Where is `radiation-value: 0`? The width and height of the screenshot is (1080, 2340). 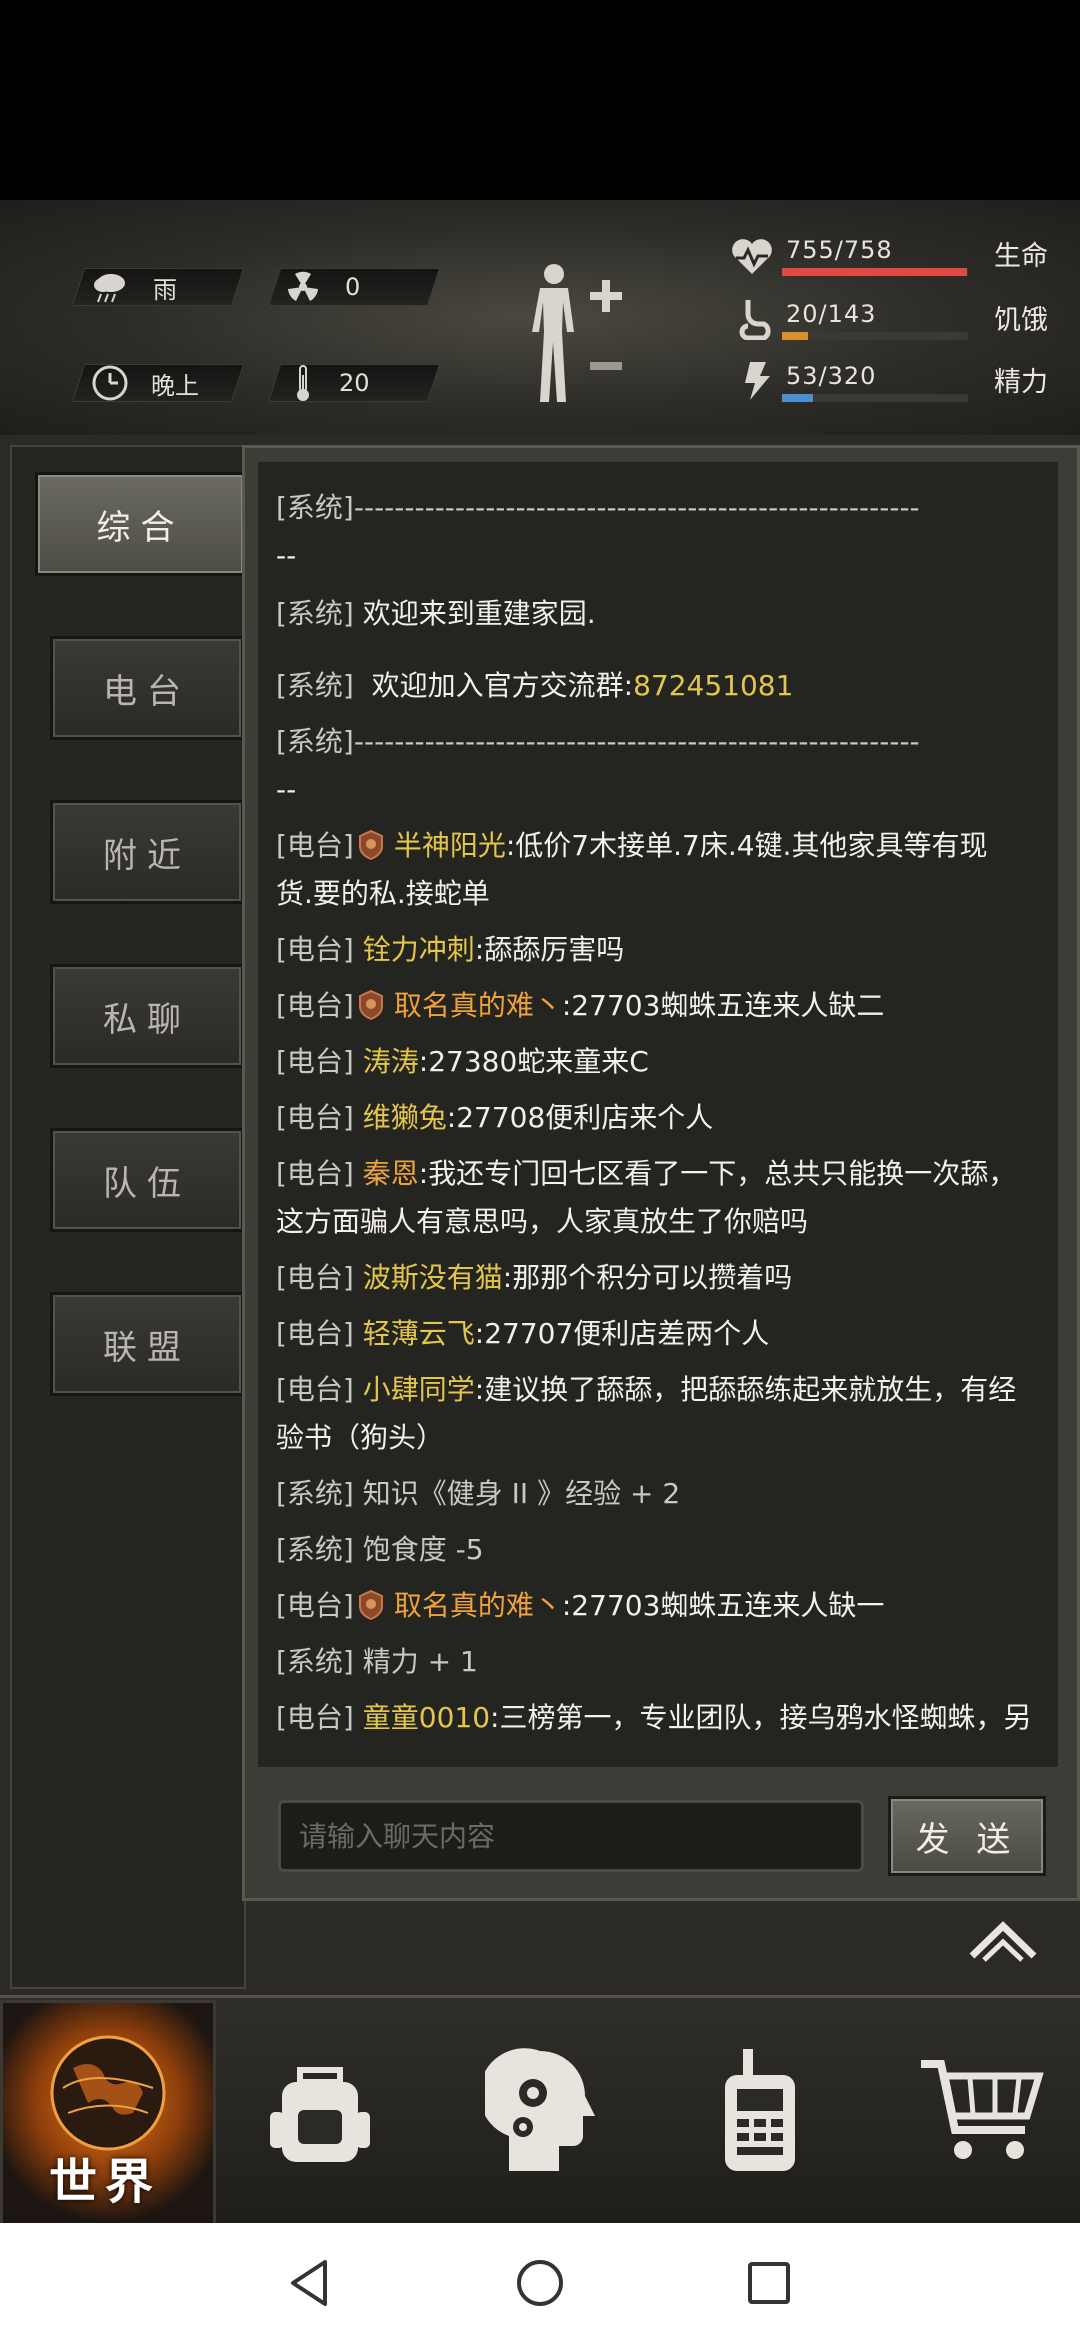 radiation-value: 0 is located at coordinates (353, 287).